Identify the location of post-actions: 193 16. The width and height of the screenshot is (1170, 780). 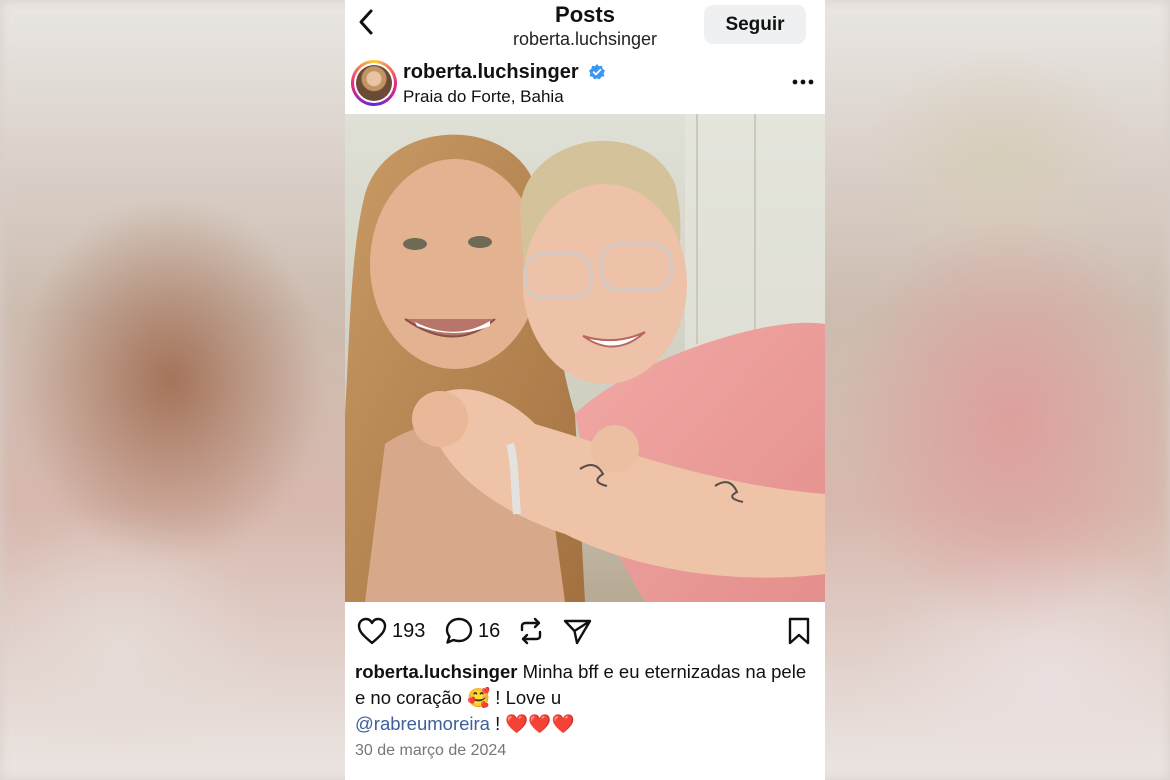
(585, 630).